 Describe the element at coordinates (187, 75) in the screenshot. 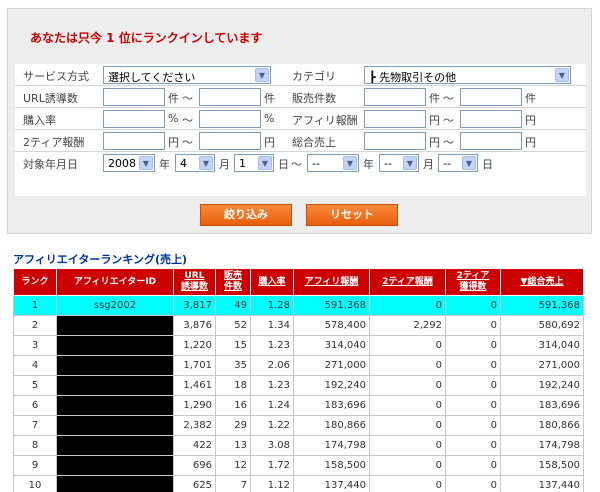

I see `service-select: 選択してください ▼` at that location.